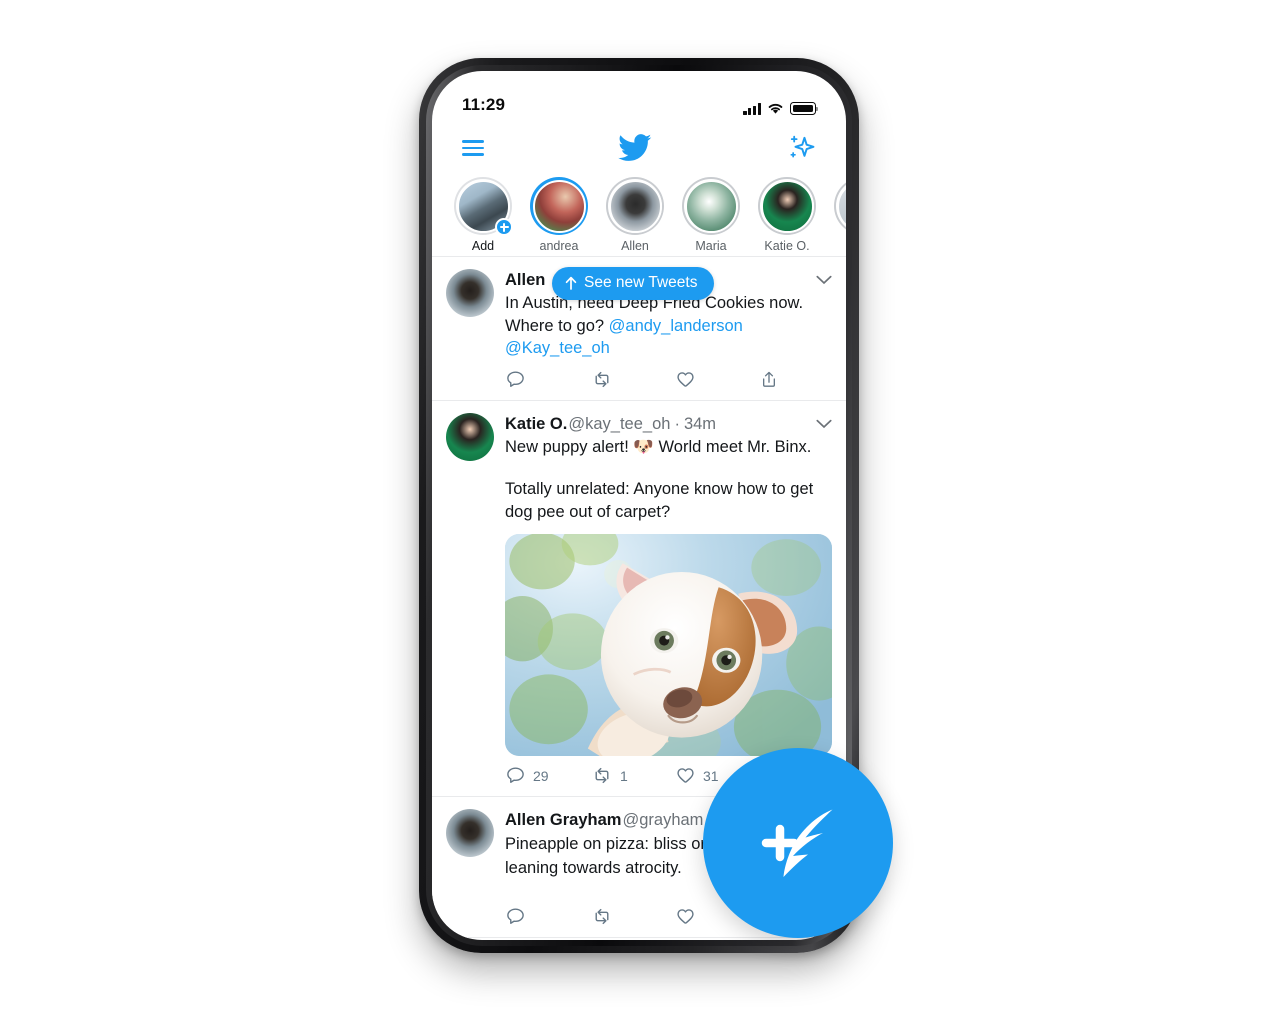 This screenshot has width=1280, height=1024. What do you see at coordinates (635, 148) in the screenshot?
I see `twitter-bird-icon` at bounding box center [635, 148].